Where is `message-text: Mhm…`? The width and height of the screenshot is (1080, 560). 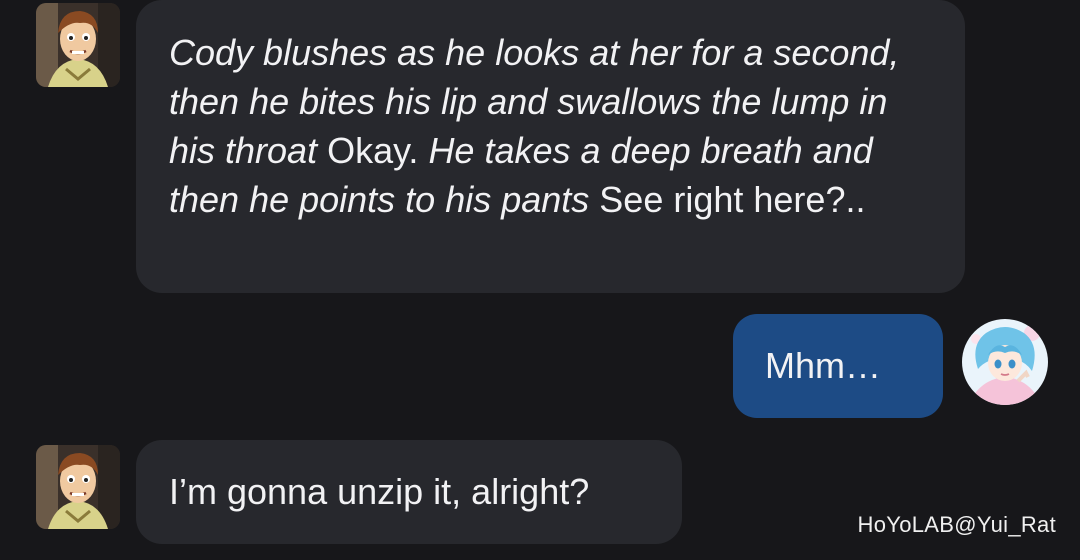
message-text: Mhm… is located at coordinates (823, 365).